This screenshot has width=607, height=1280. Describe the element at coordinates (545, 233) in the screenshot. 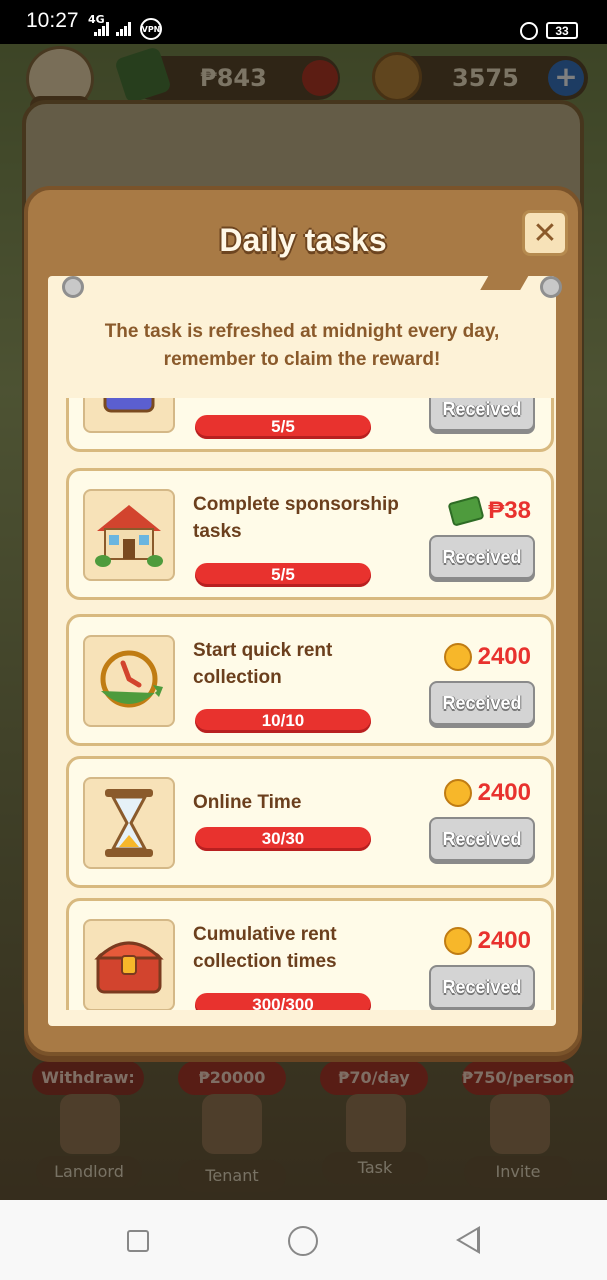

I see `close-button: ✕` at that location.